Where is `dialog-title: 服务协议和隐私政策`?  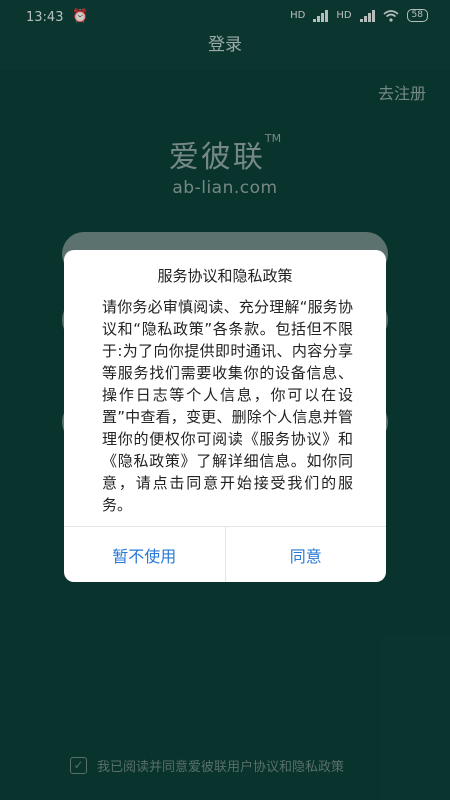
dialog-title: 服务协议和隐私政策 is located at coordinates (225, 276).